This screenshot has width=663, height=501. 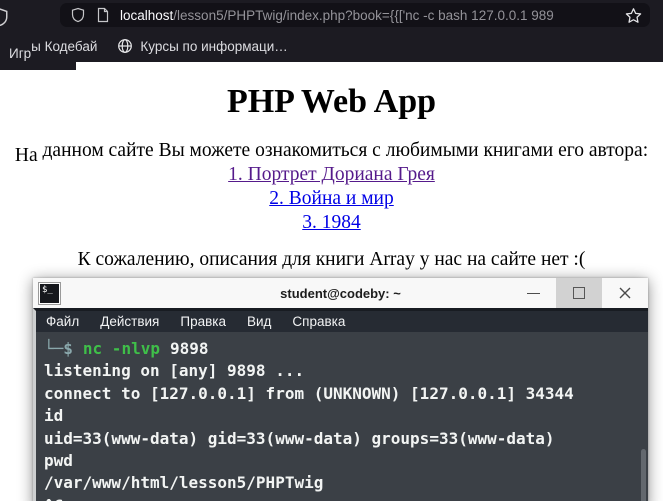 What do you see at coordinates (643, 475) in the screenshot?
I see `terminal-scrollbar-thumb` at bounding box center [643, 475].